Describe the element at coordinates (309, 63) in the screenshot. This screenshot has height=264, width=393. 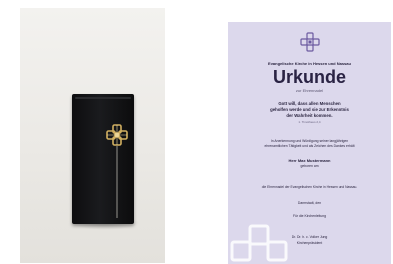
I see `issuer-name: Evangelische Kirche in Hessen und Nassau` at that location.